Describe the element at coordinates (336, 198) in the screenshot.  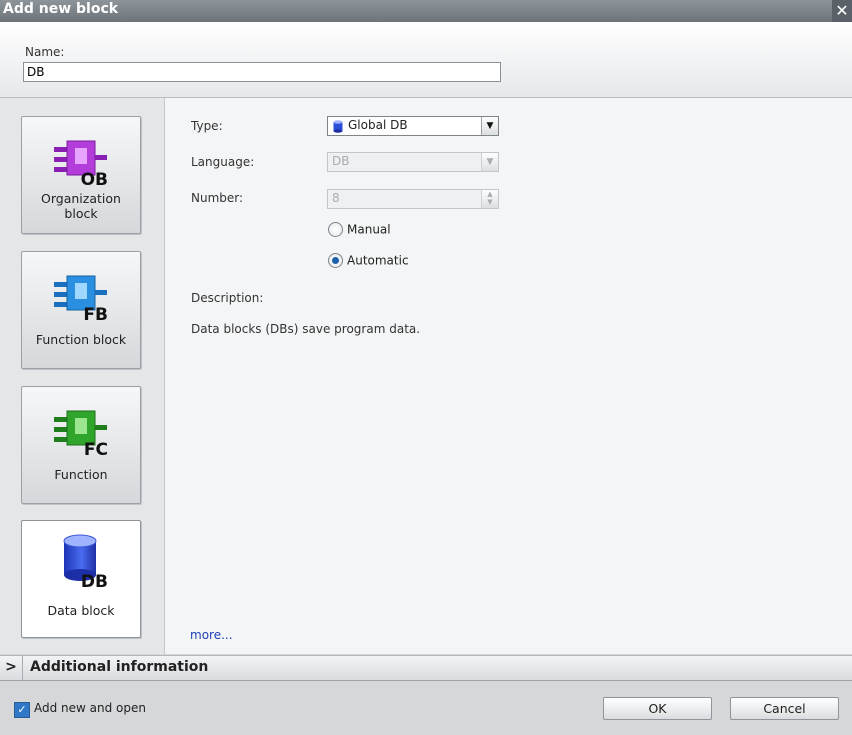
I see `number-value: 8` at that location.